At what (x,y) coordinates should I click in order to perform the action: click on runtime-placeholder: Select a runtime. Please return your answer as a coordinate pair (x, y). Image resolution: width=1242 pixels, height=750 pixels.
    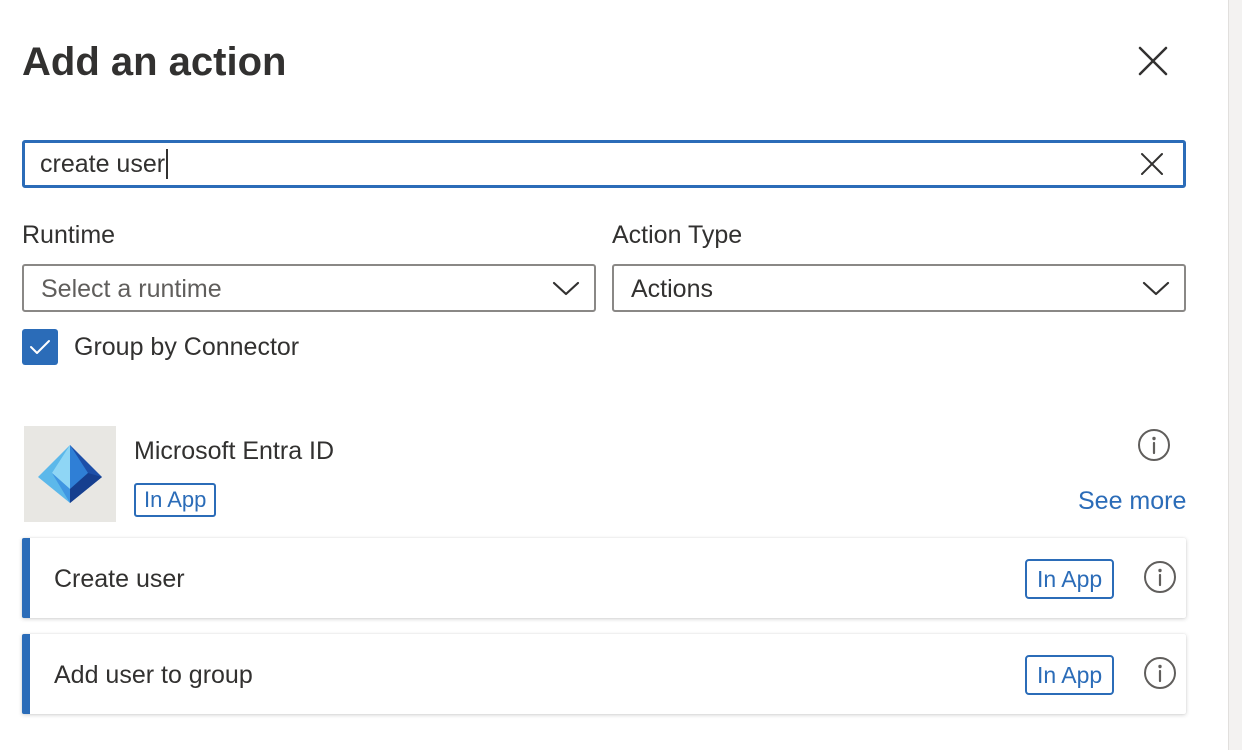
    Looking at the image, I should click on (131, 289).